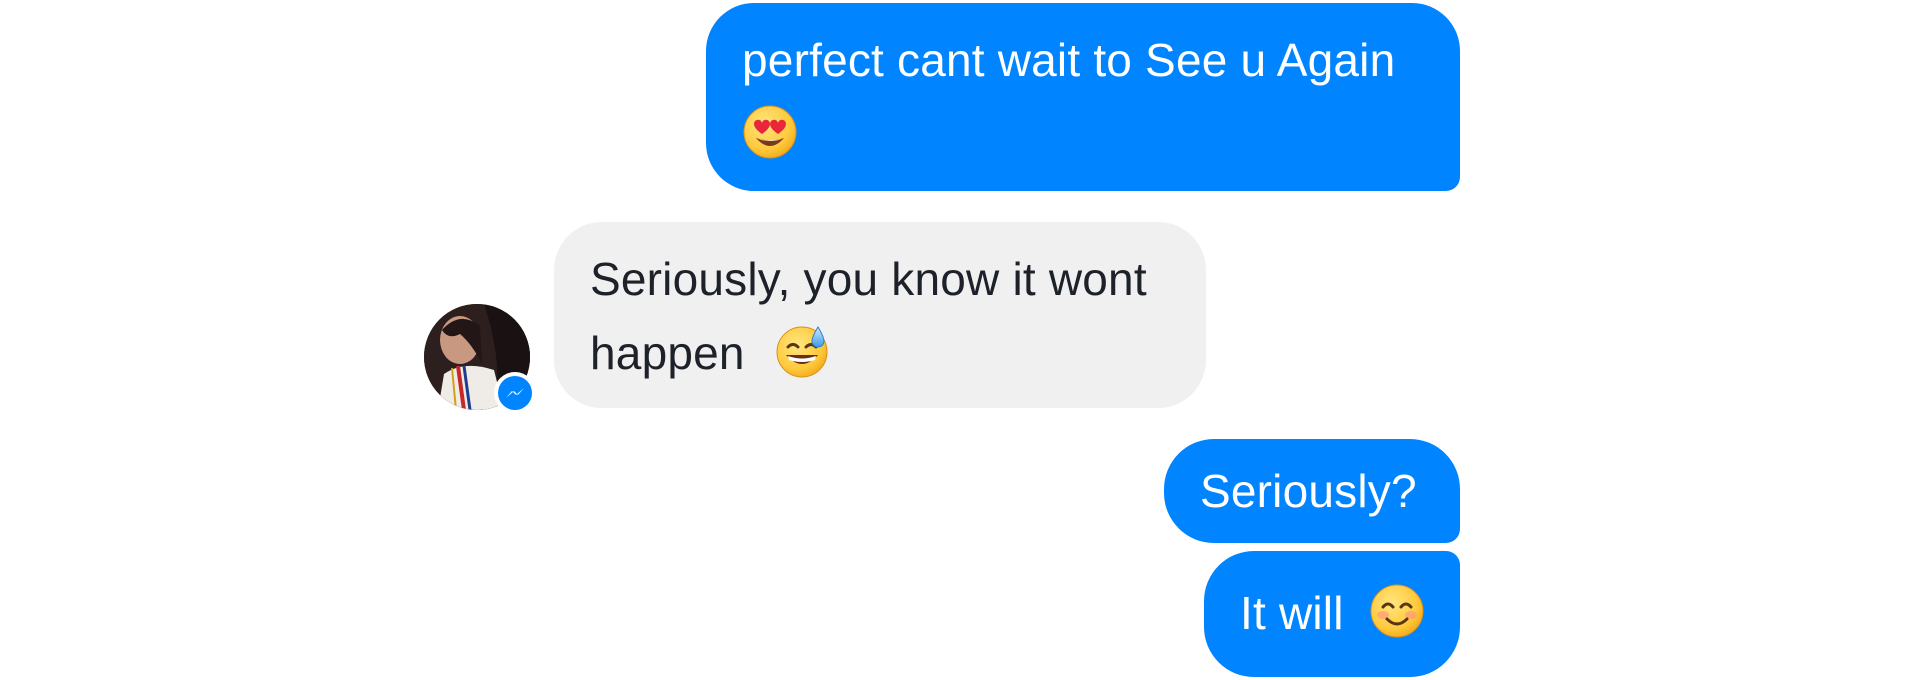 This screenshot has width=1920, height=680. Describe the element at coordinates (515, 393) in the screenshot. I see `messenger-badge-icon` at that location.